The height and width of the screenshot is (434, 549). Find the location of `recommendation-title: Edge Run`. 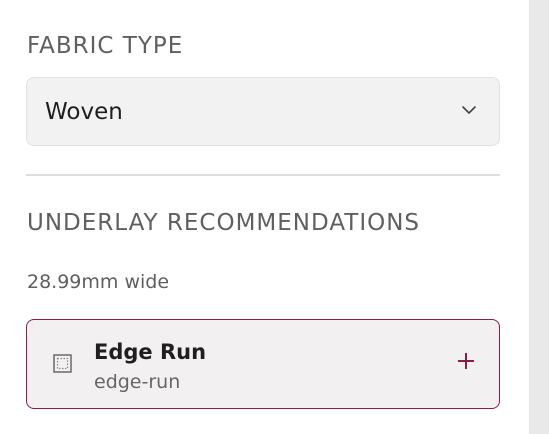

recommendation-title: Edge Run is located at coordinates (150, 352).